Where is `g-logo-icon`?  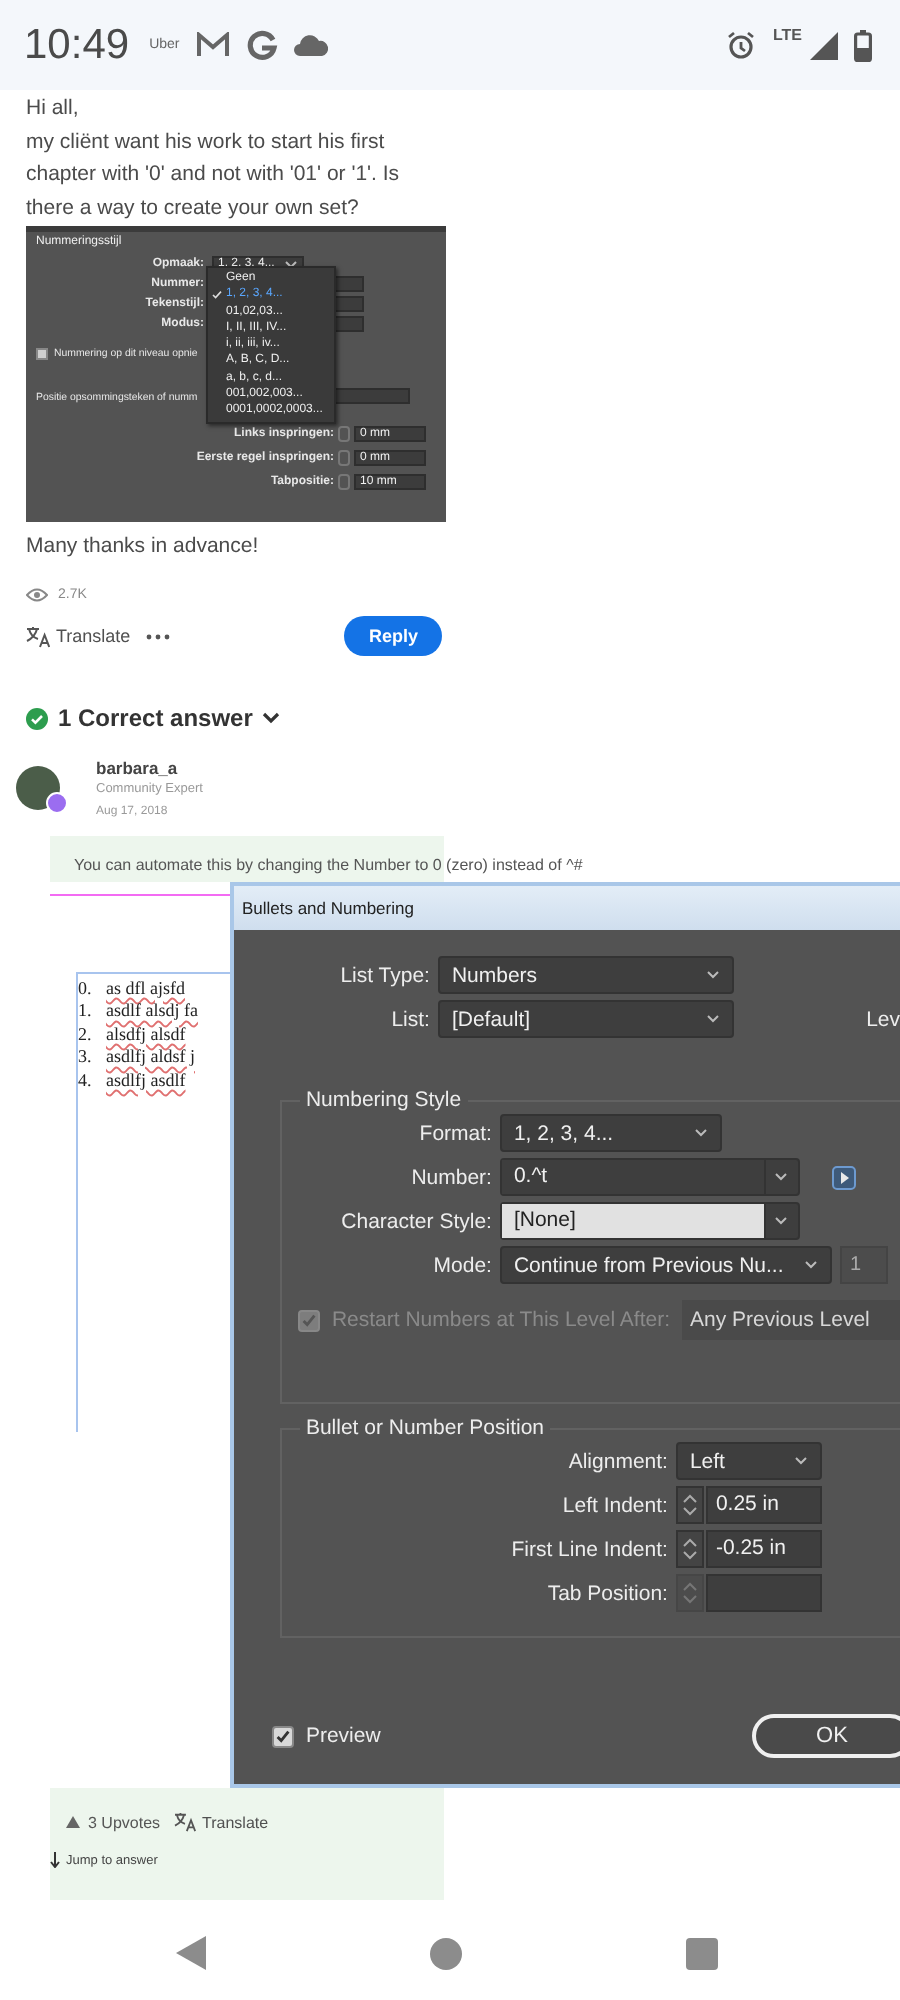
g-logo-icon is located at coordinates (261, 45).